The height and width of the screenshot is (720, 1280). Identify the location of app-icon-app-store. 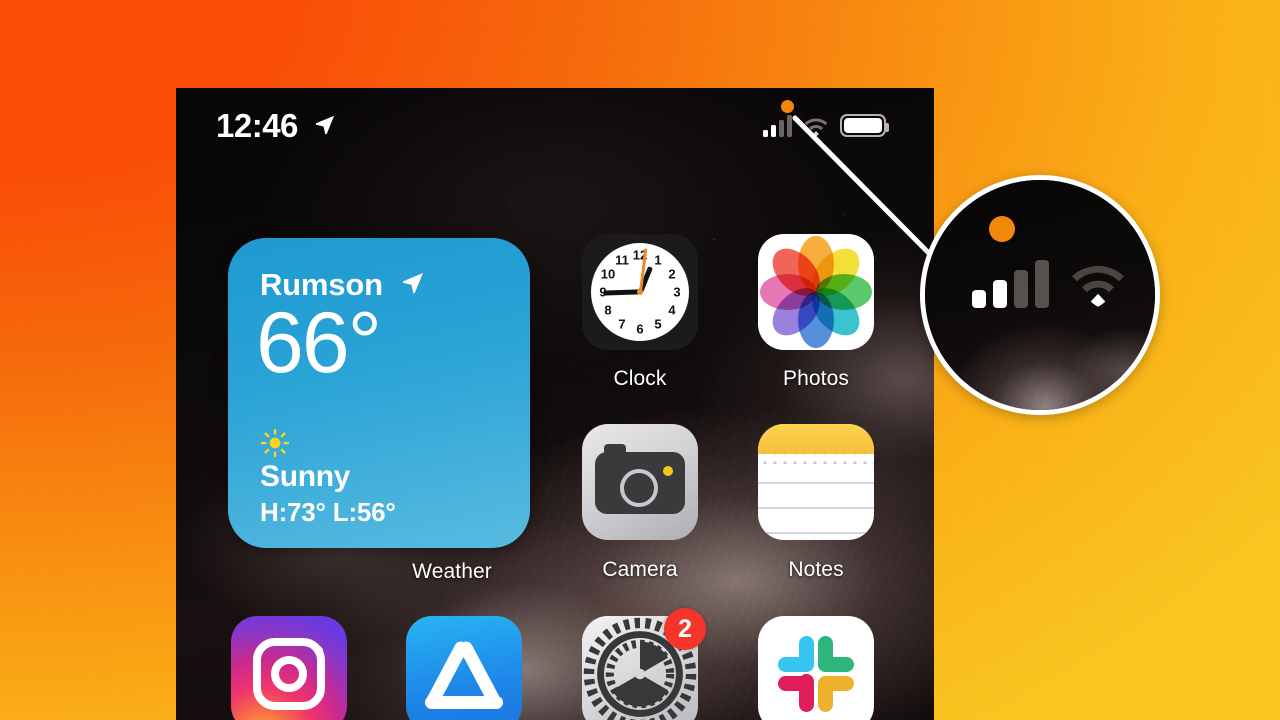
(464, 668).